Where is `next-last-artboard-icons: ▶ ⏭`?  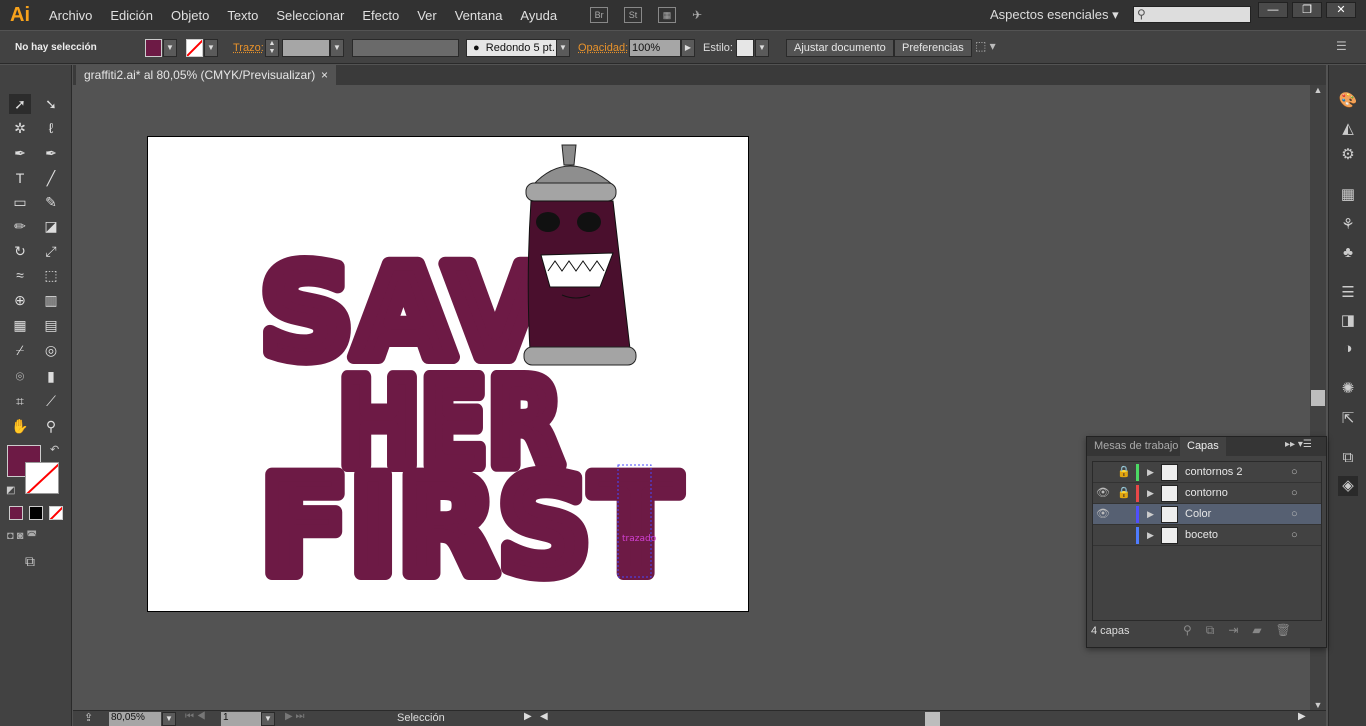 next-last-artboard-icons: ▶ ⏭ is located at coordinates (294, 716).